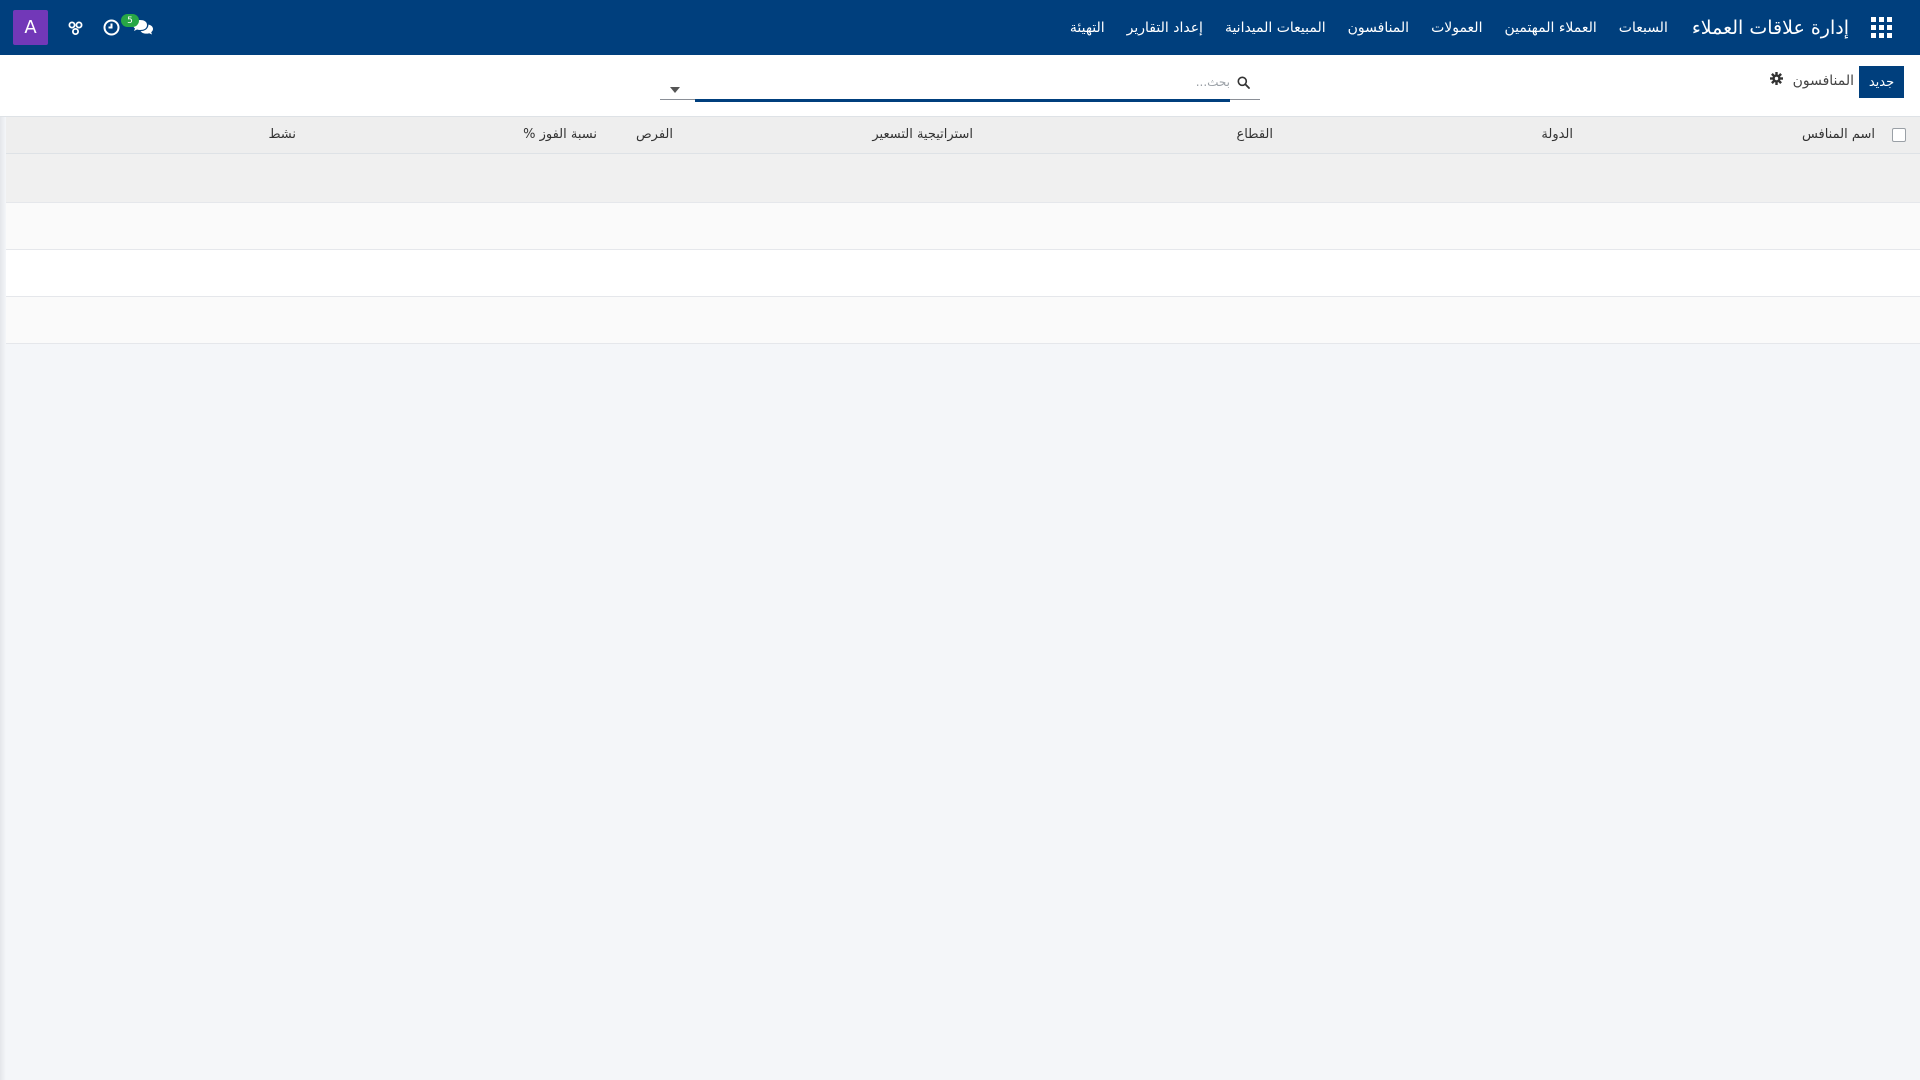  What do you see at coordinates (1823, 80) in the screenshot?
I see `breadcrumb-title: المنافسون` at bounding box center [1823, 80].